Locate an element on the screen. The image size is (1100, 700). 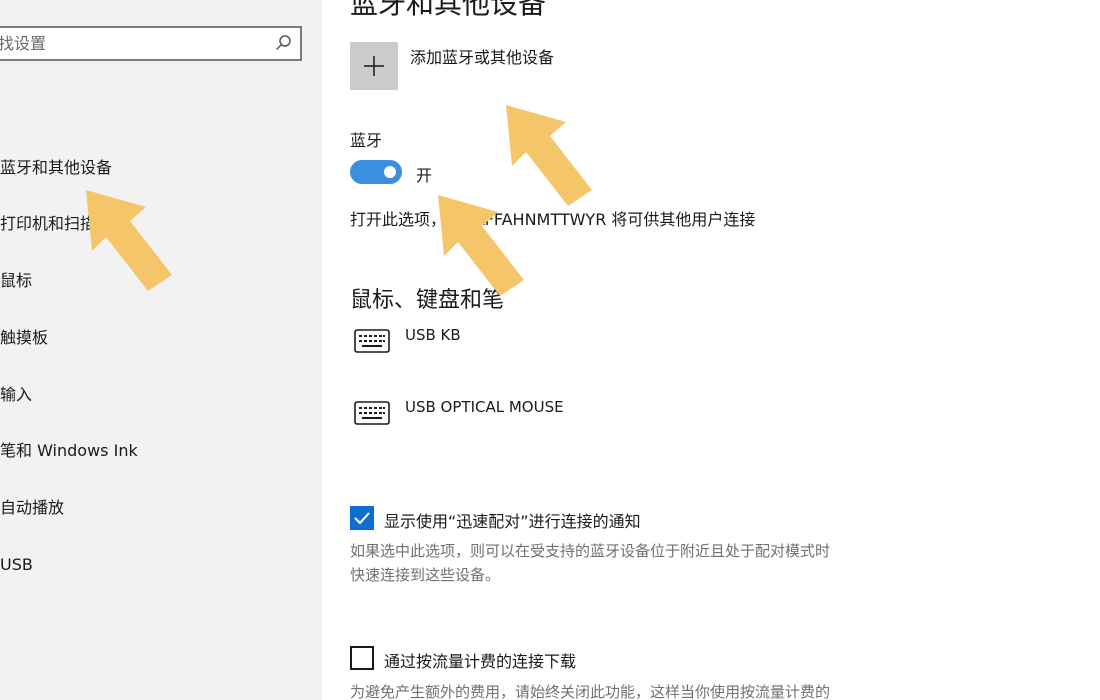
sidebar-item-usb: USB is located at coordinates (16, 565).